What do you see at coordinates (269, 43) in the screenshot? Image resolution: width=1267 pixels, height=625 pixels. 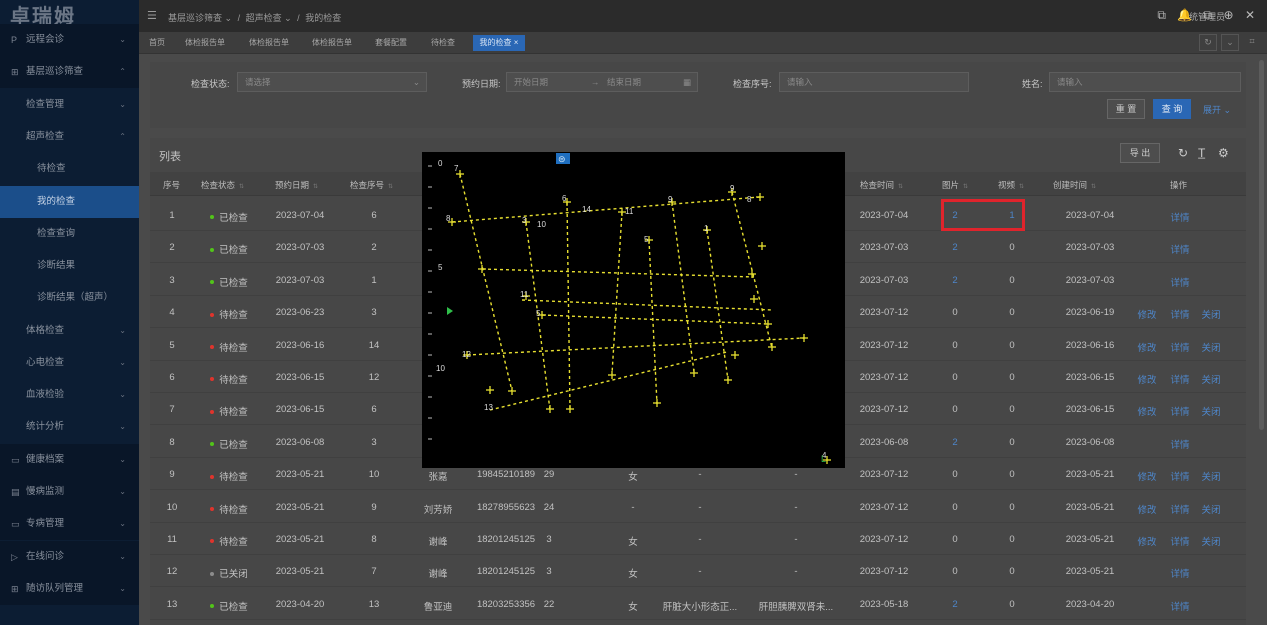 I see `tab-report-2: 体检报告单` at bounding box center [269, 43].